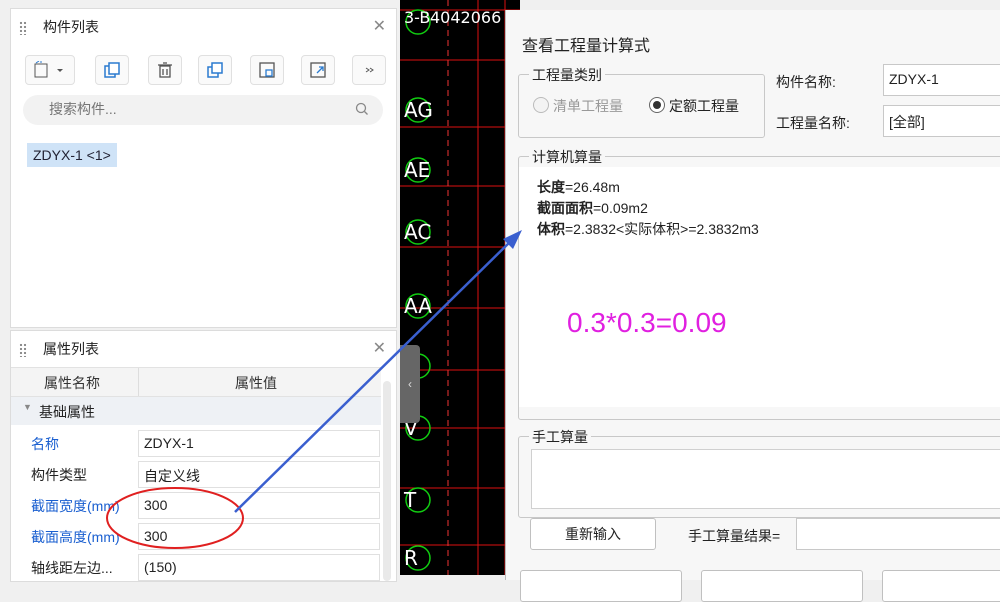 The width and height of the screenshot is (1000, 602). I want to click on axis-label: T, so click(410, 500).